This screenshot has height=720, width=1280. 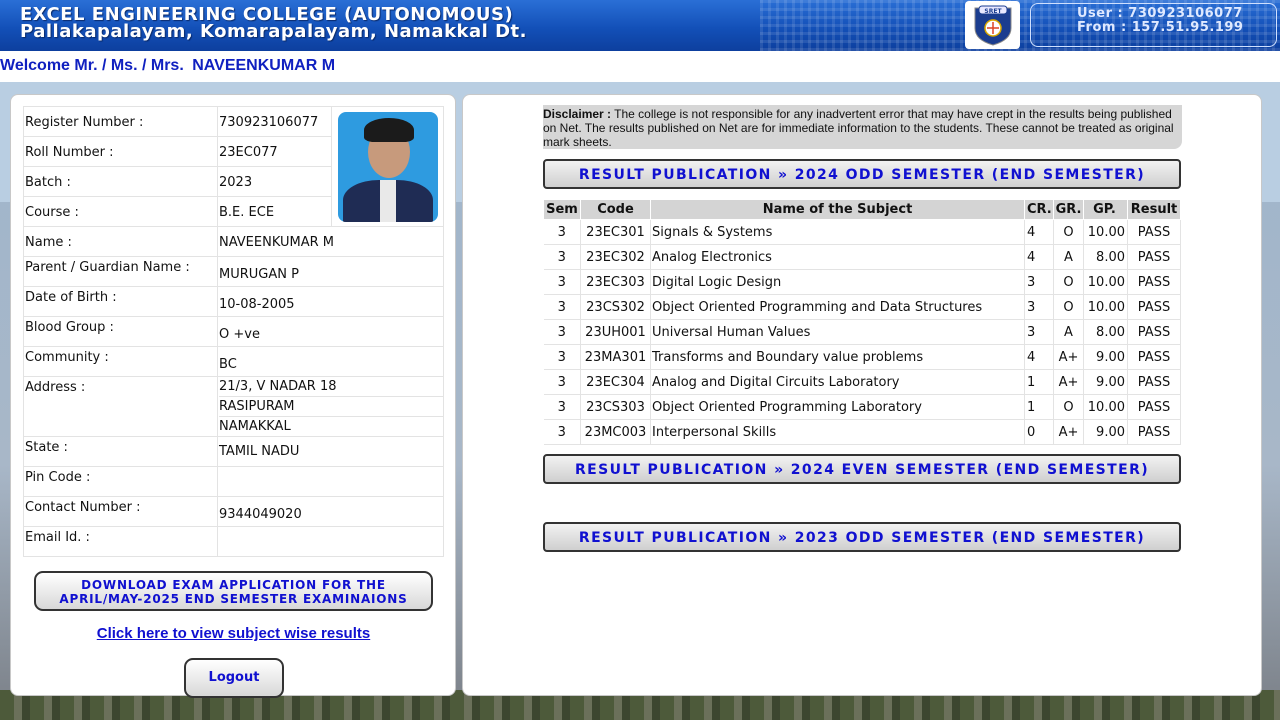 I want to click on row-code: 23UH001, so click(x=615, y=332).